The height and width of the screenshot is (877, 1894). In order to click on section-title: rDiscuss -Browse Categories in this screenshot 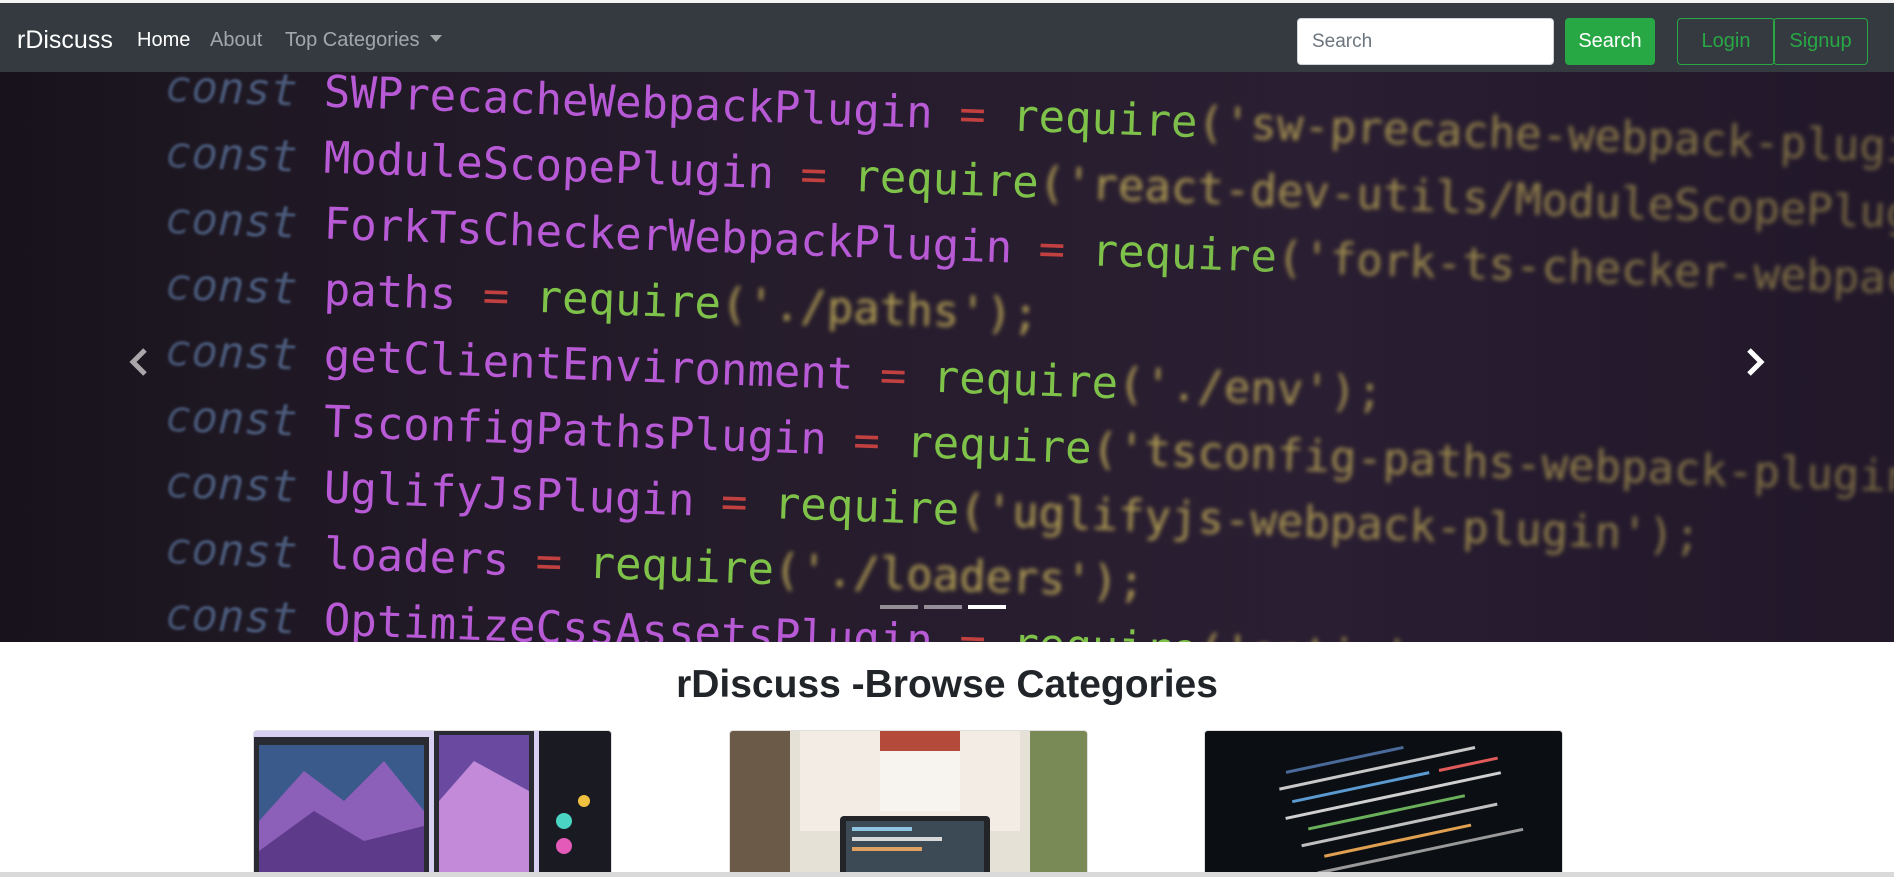, I will do `click(947, 684)`.